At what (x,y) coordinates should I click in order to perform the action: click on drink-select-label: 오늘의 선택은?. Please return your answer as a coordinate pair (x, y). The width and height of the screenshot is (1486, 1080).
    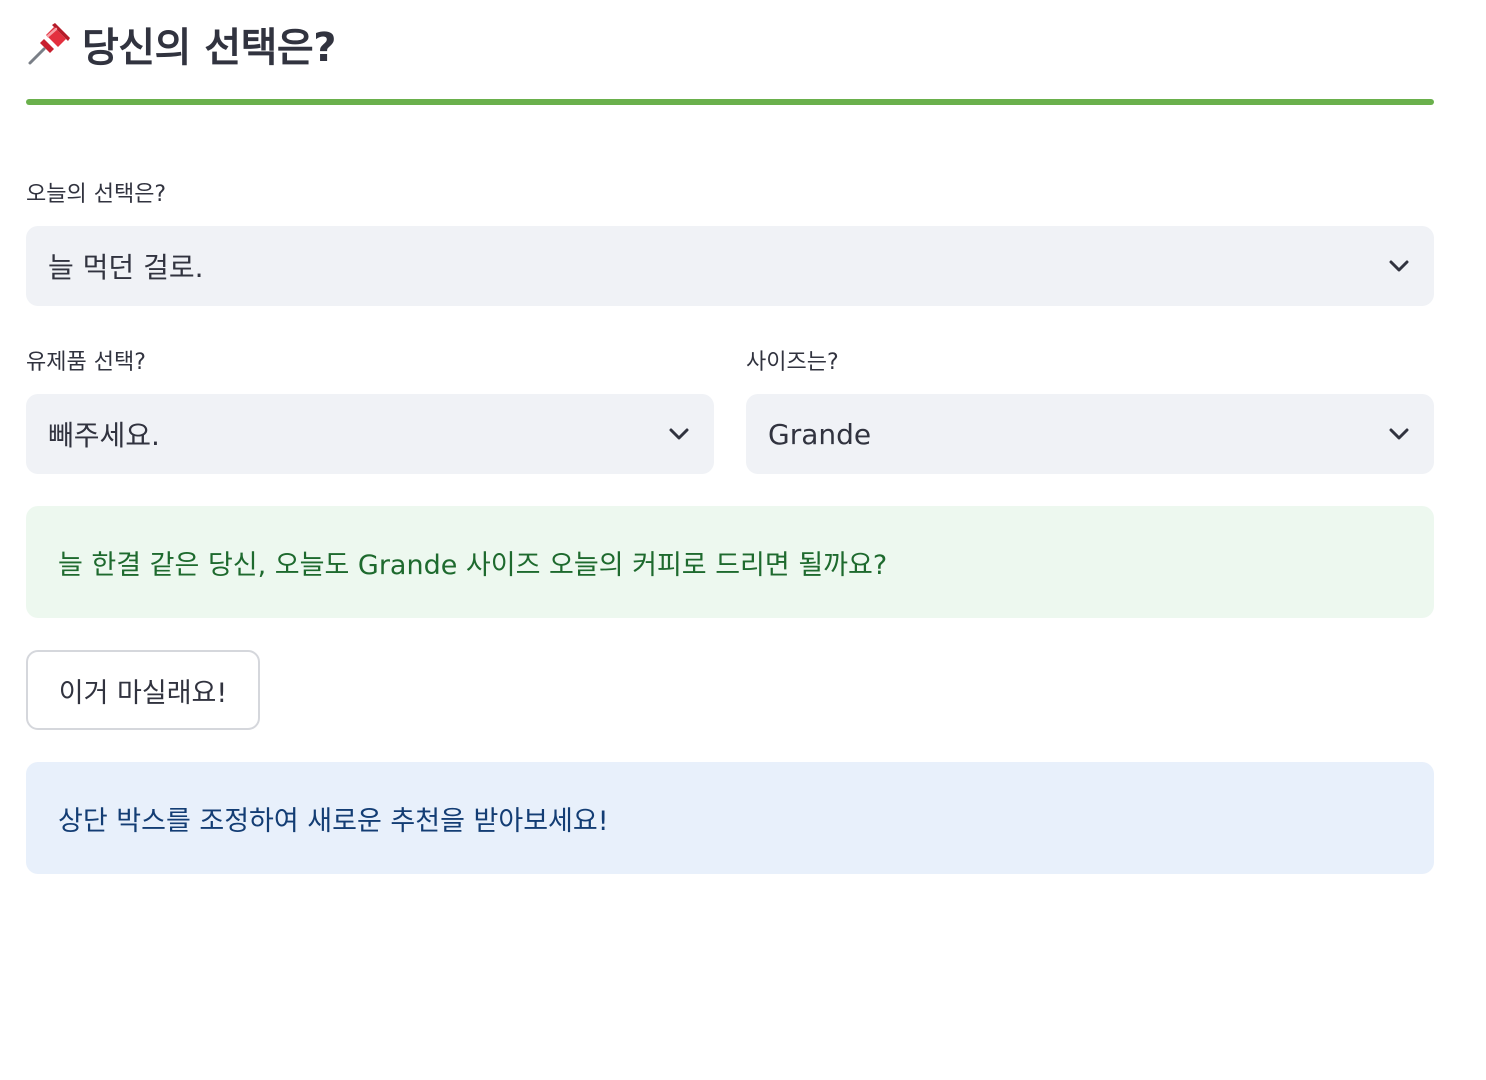
    Looking at the image, I should click on (96, 194).